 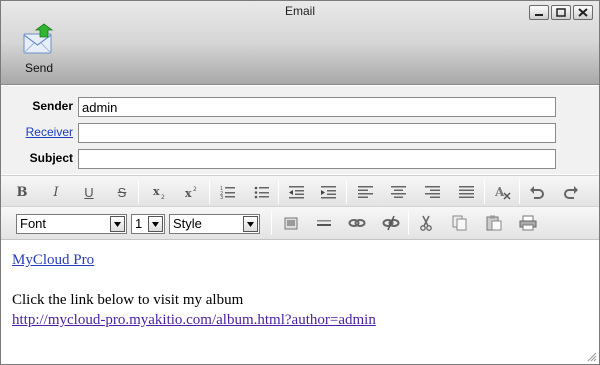 I want to click on subscript-button: x2, so click(x=160, y=192).